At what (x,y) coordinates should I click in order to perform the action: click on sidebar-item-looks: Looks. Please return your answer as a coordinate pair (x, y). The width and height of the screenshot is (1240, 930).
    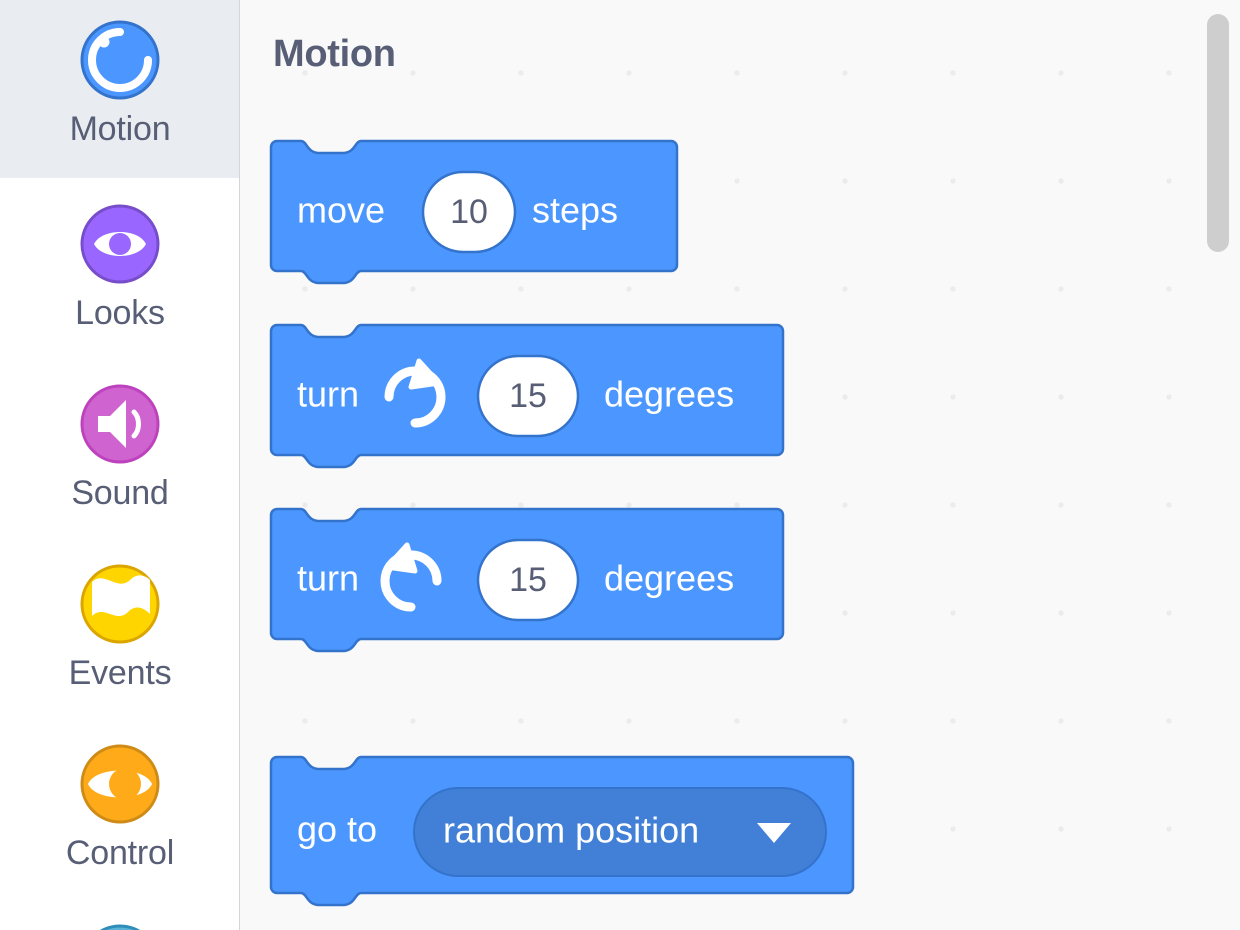
    Looking at the image, I should click on (120, 268).